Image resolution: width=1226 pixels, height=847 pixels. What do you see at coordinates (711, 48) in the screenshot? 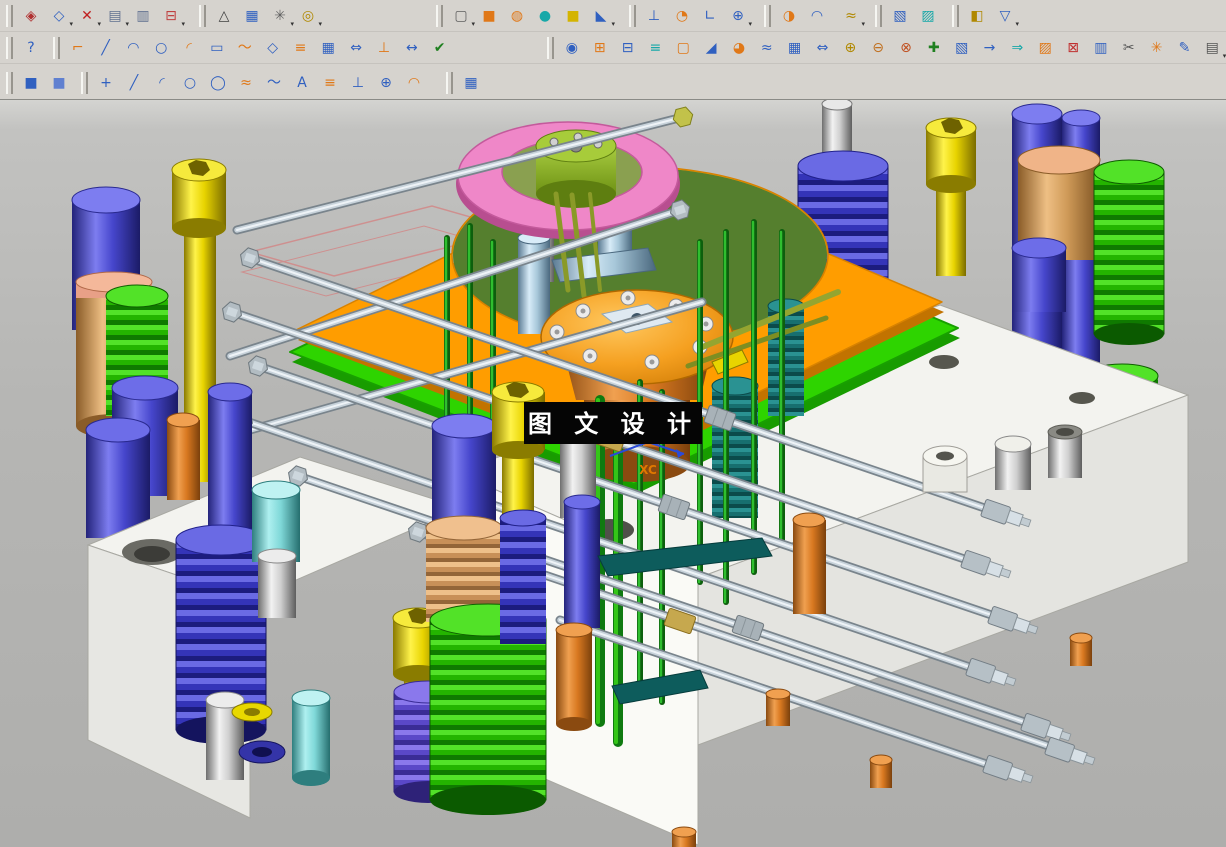
I see `chamfer-icon: ◢` at bounding box center [711, 48].